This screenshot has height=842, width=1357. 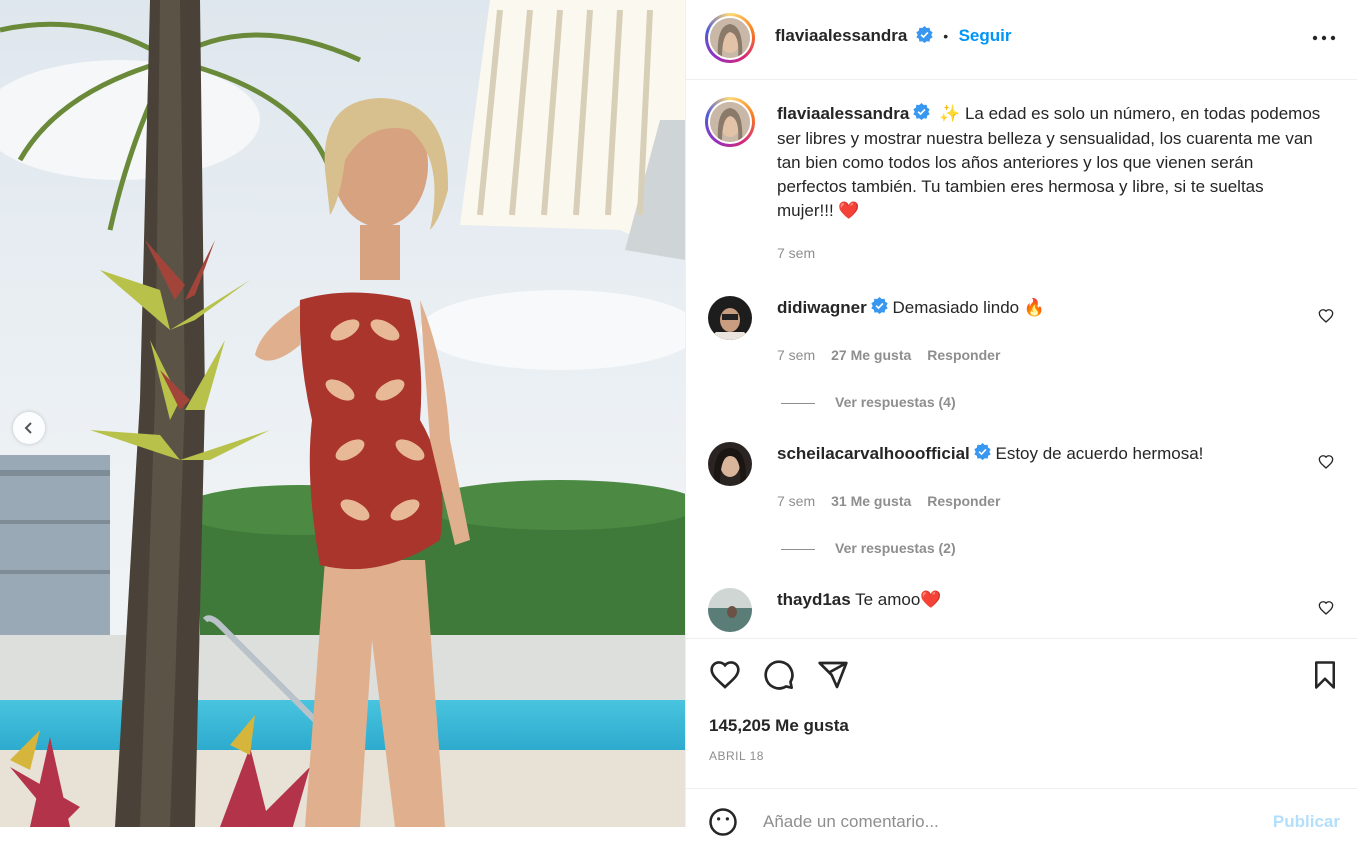 I want to click on comment-username: didiwagner, so click(x=822, y=307).